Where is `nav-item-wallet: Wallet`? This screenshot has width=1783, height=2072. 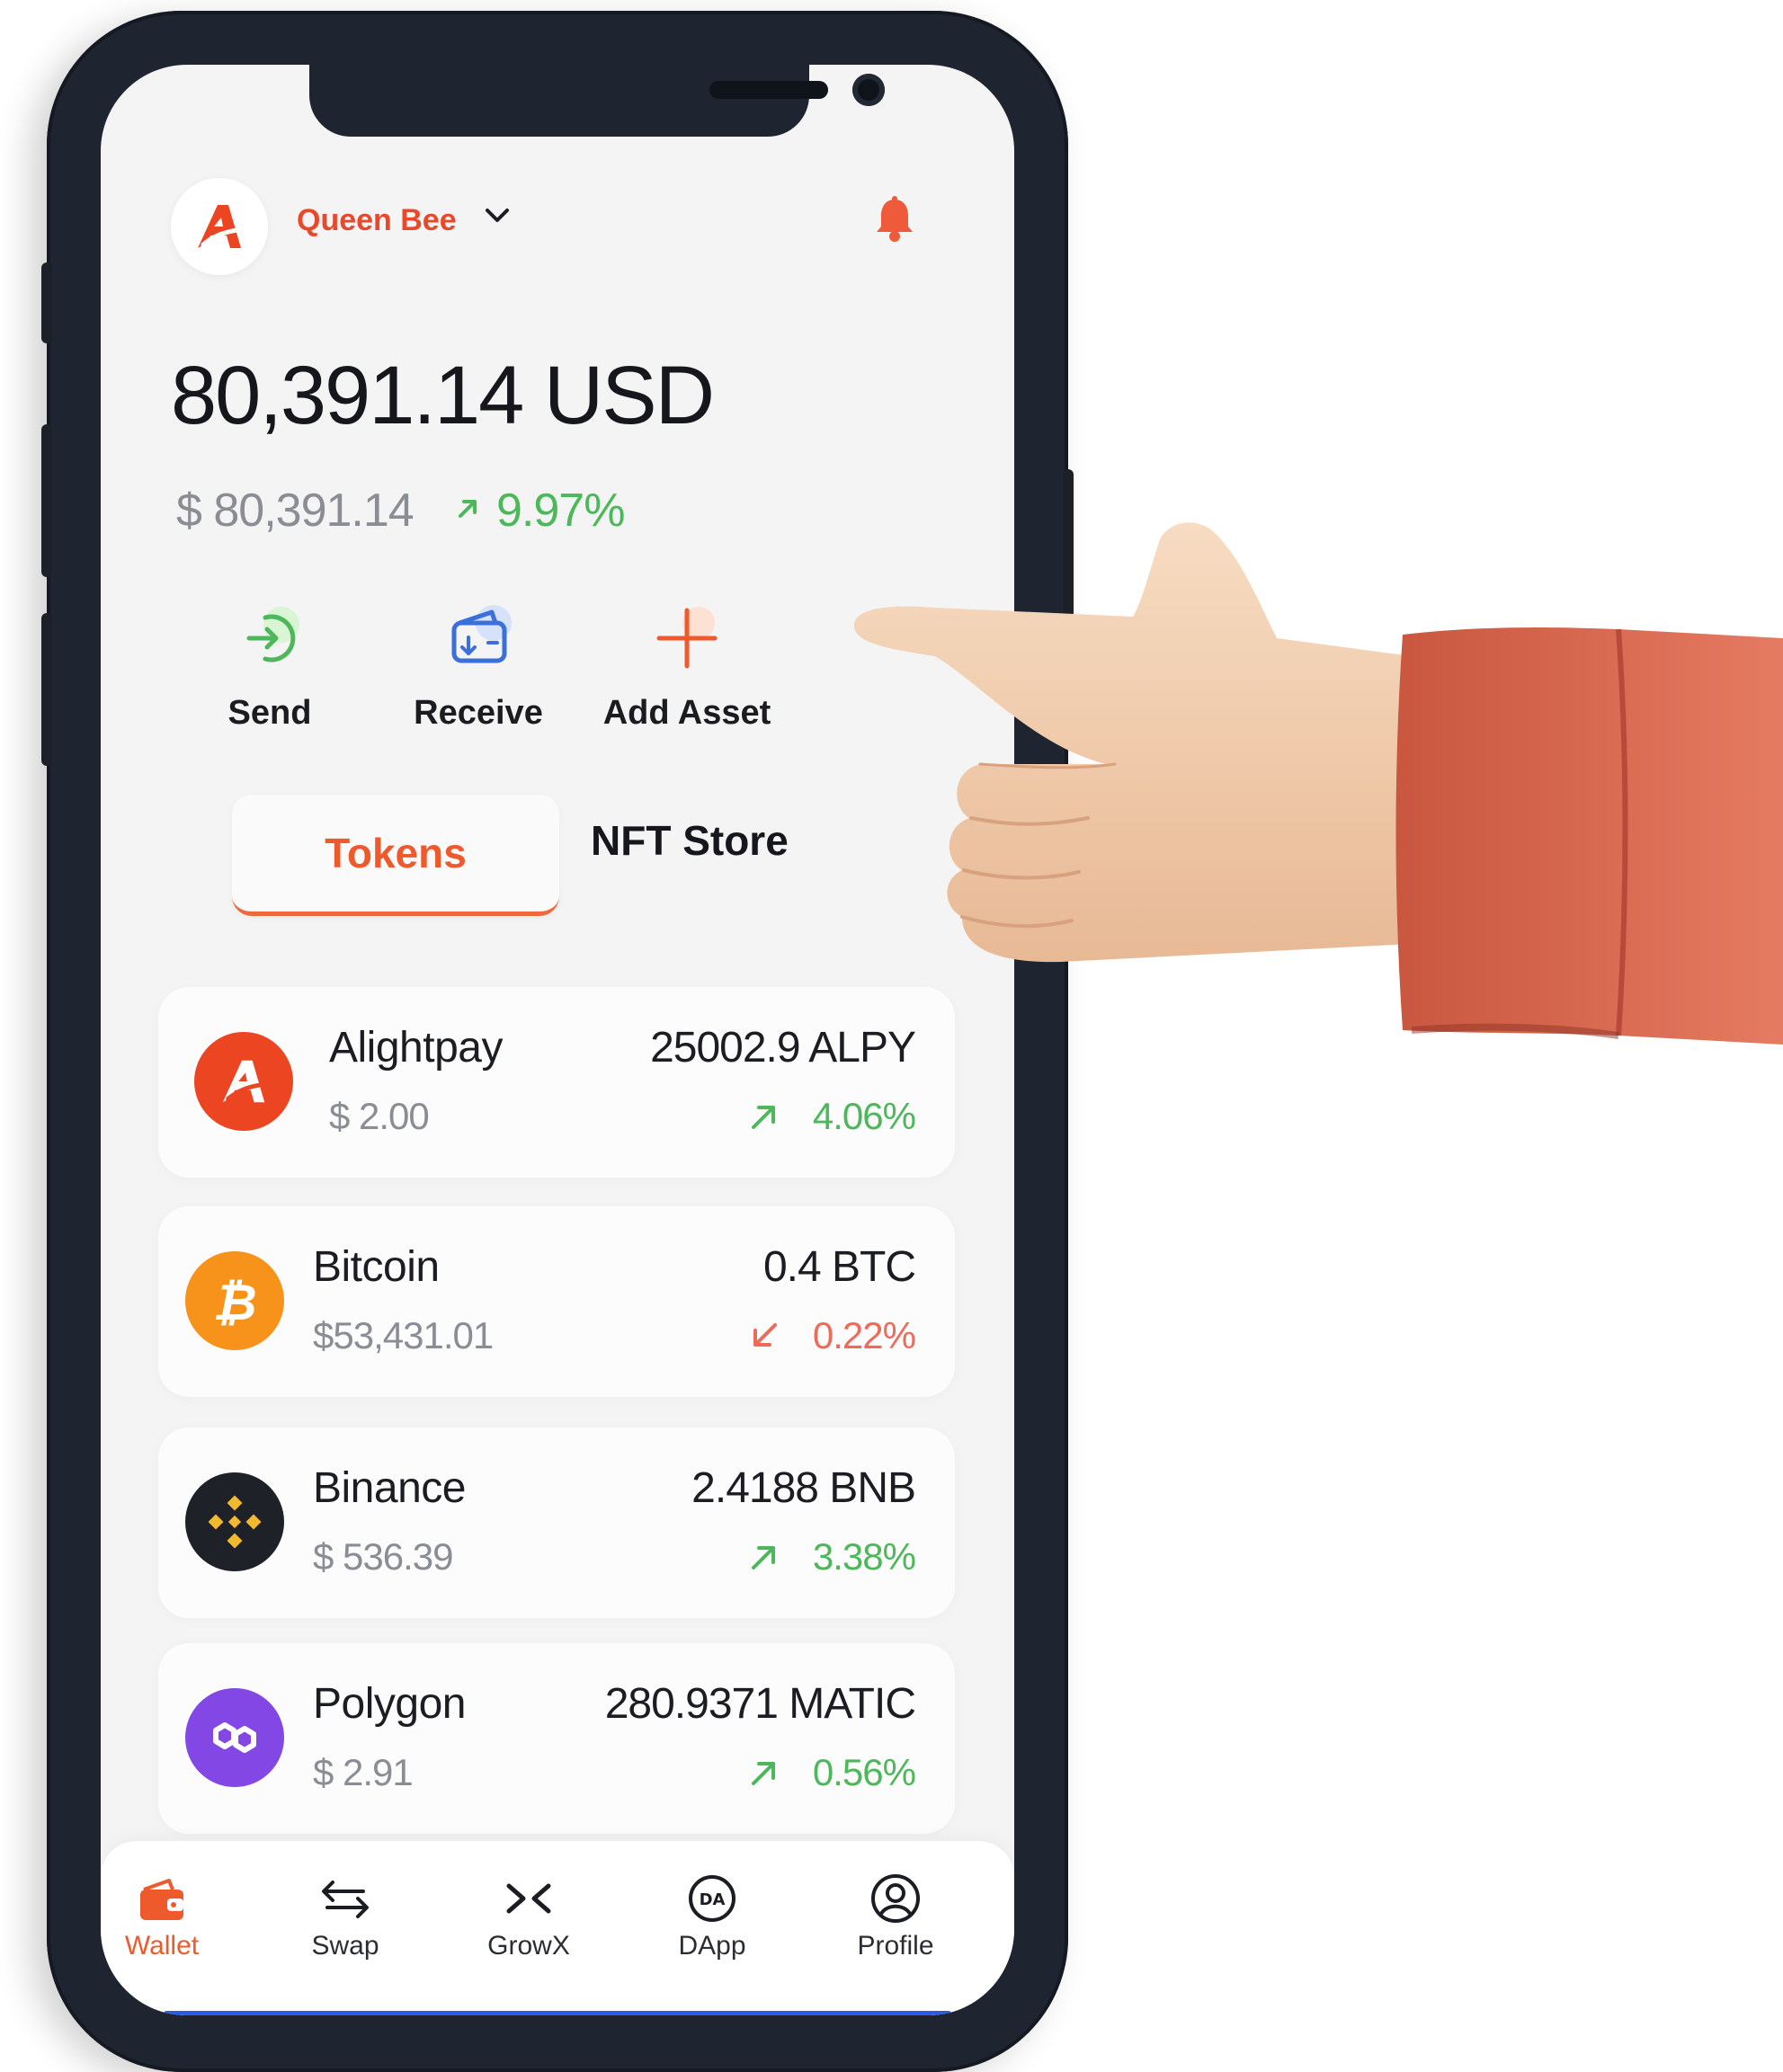
nav-item-wallet: Wallet is located at coordinates (168, 1917).